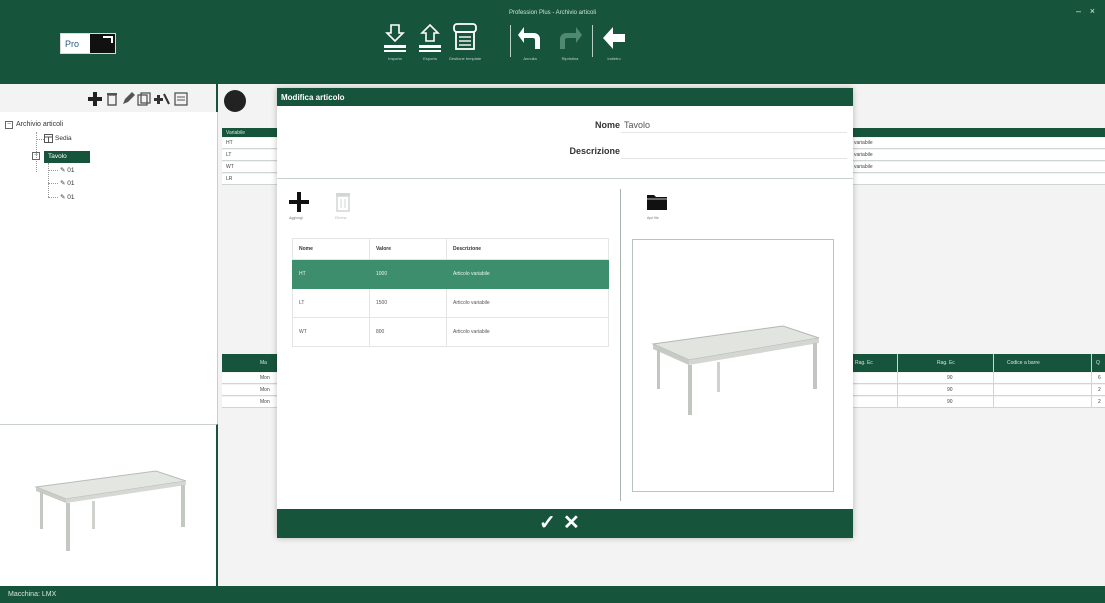 The height and width of the screenshot is (603, 1105). I want to click on folder-icon, so click(657, 202).